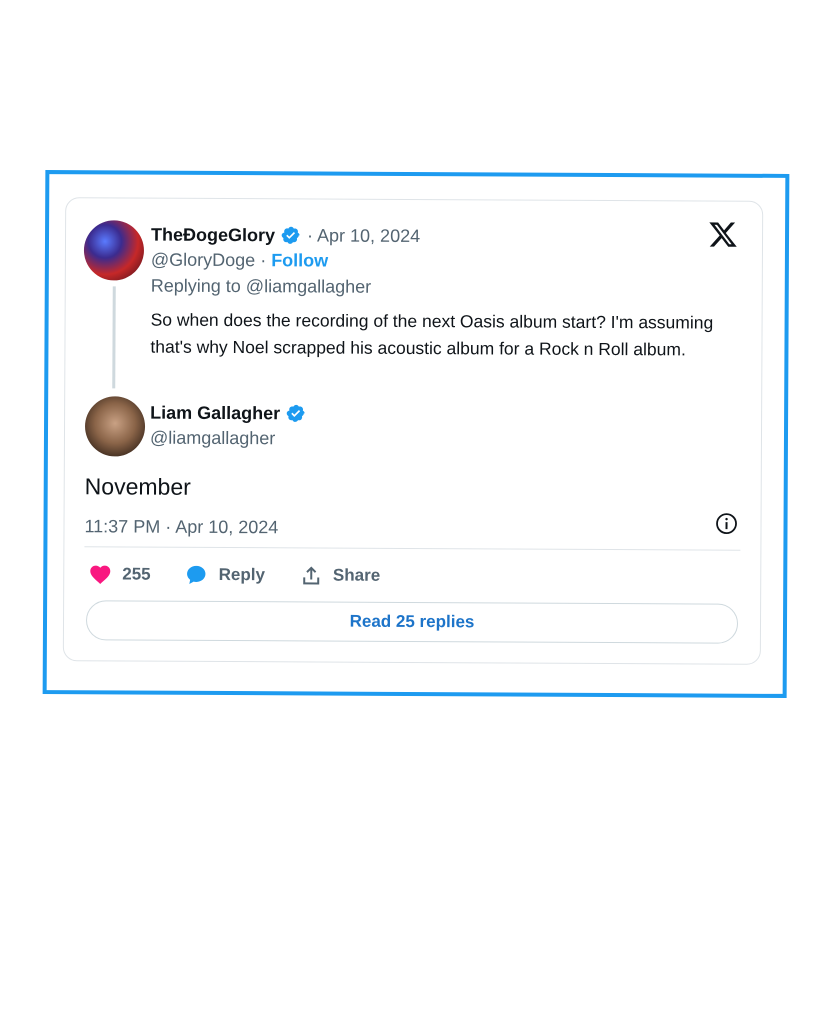 Image resolution: width=819 pixels, height=1024 pixels. Describe the element at coordinates (100, 574) in the screenshot. I see `heart-icon` at that location.